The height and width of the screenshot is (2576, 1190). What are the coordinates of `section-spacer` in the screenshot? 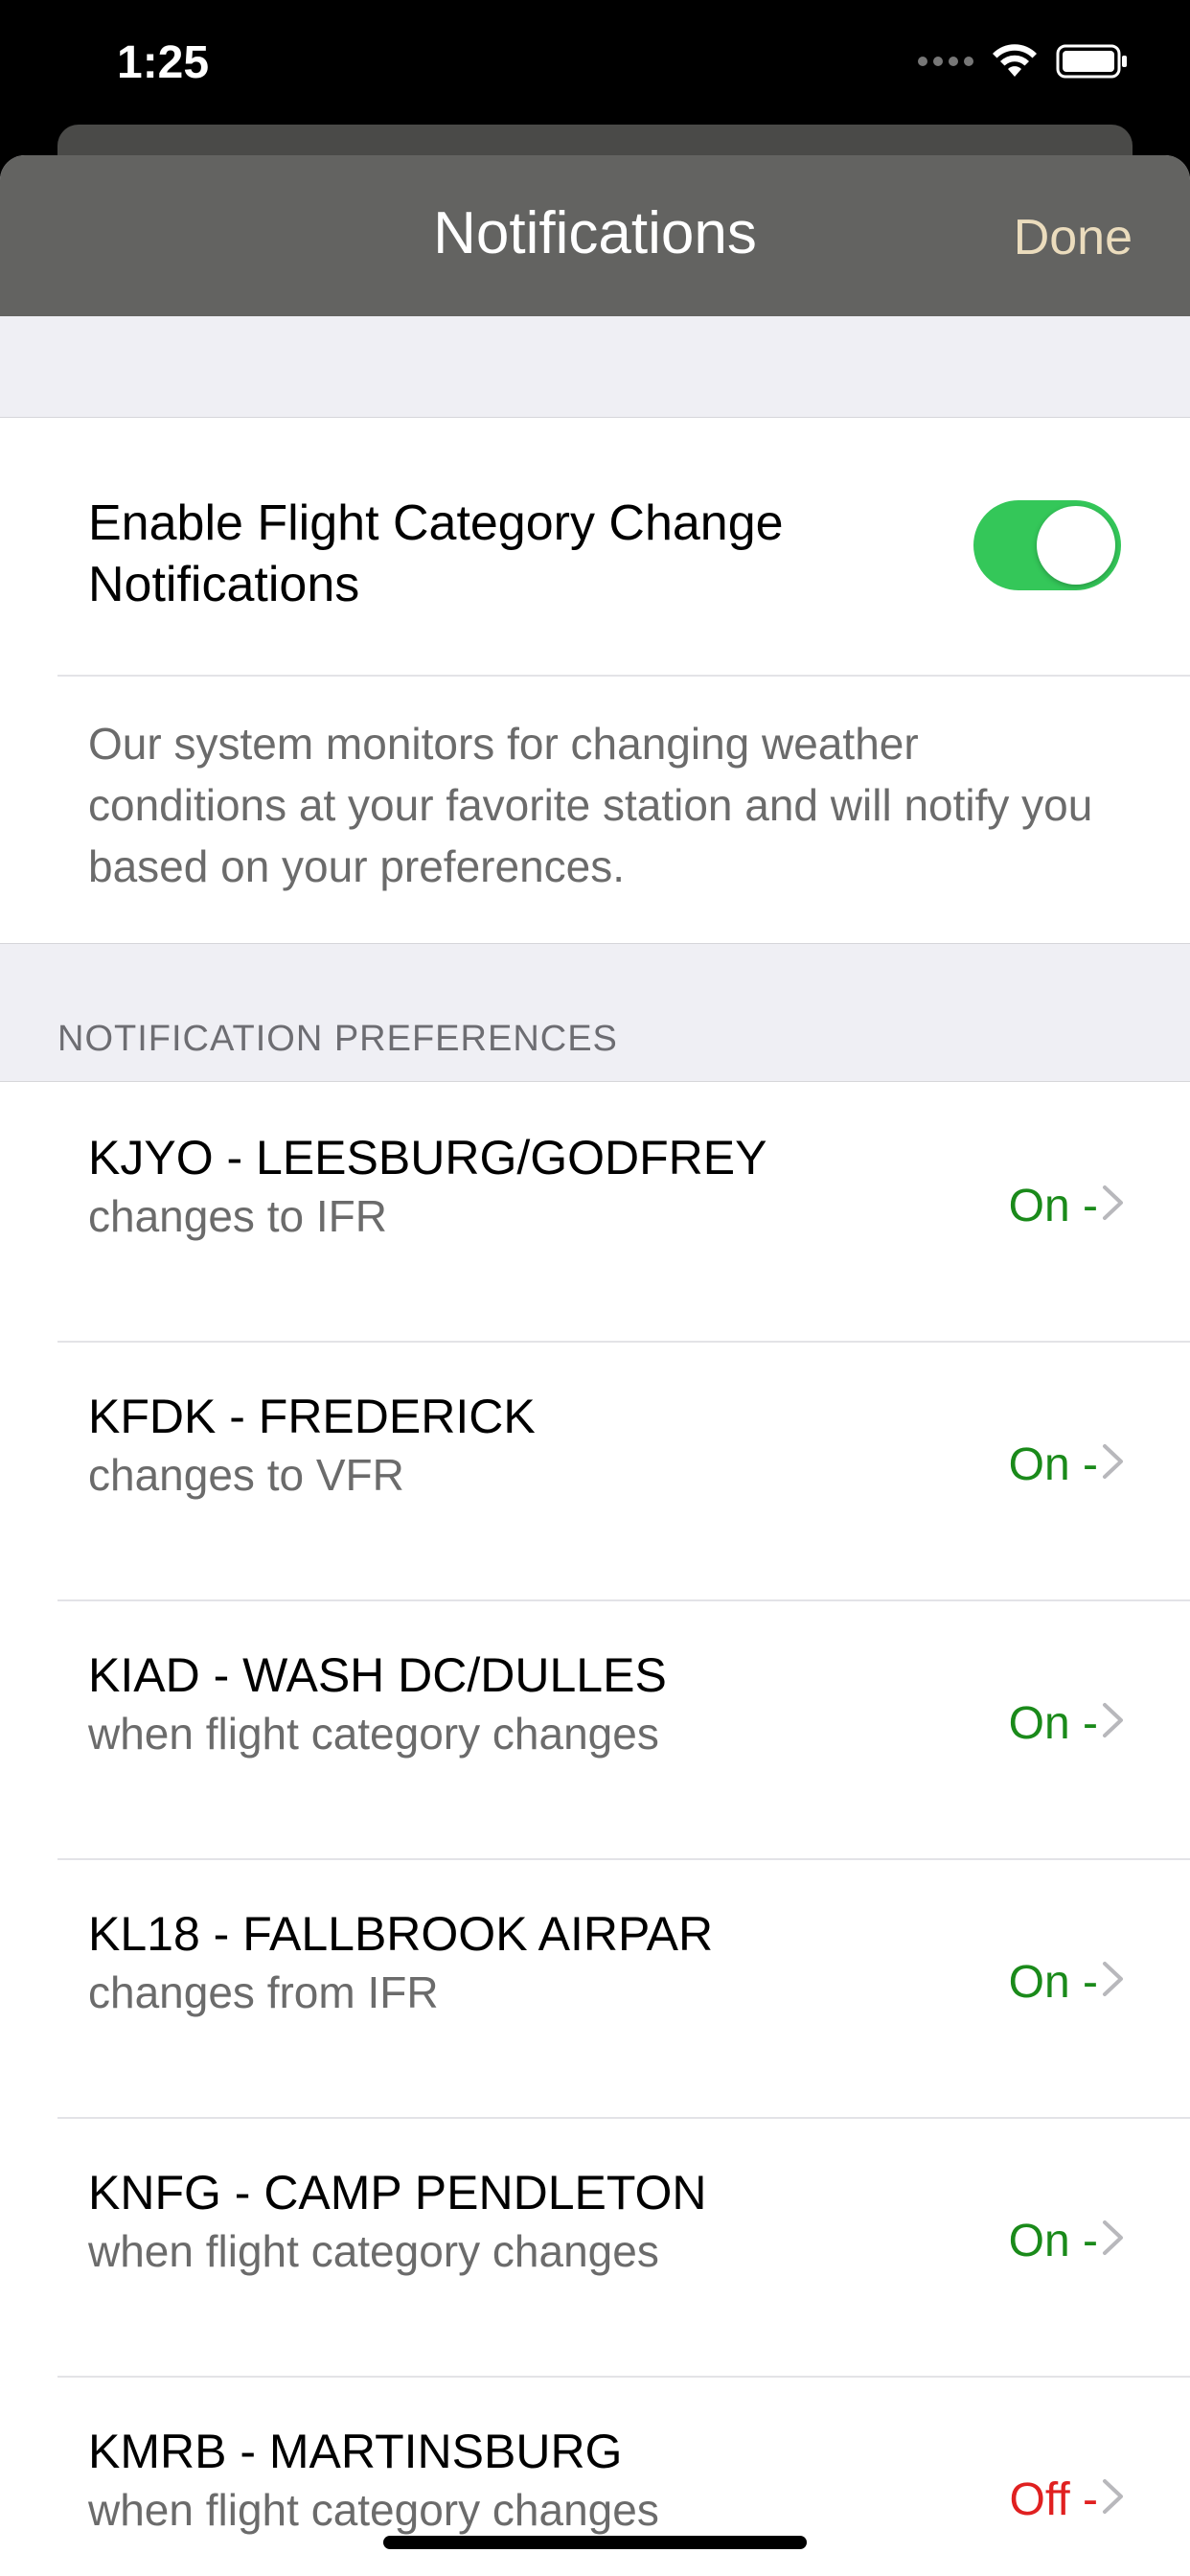 It's located at (595, 367).